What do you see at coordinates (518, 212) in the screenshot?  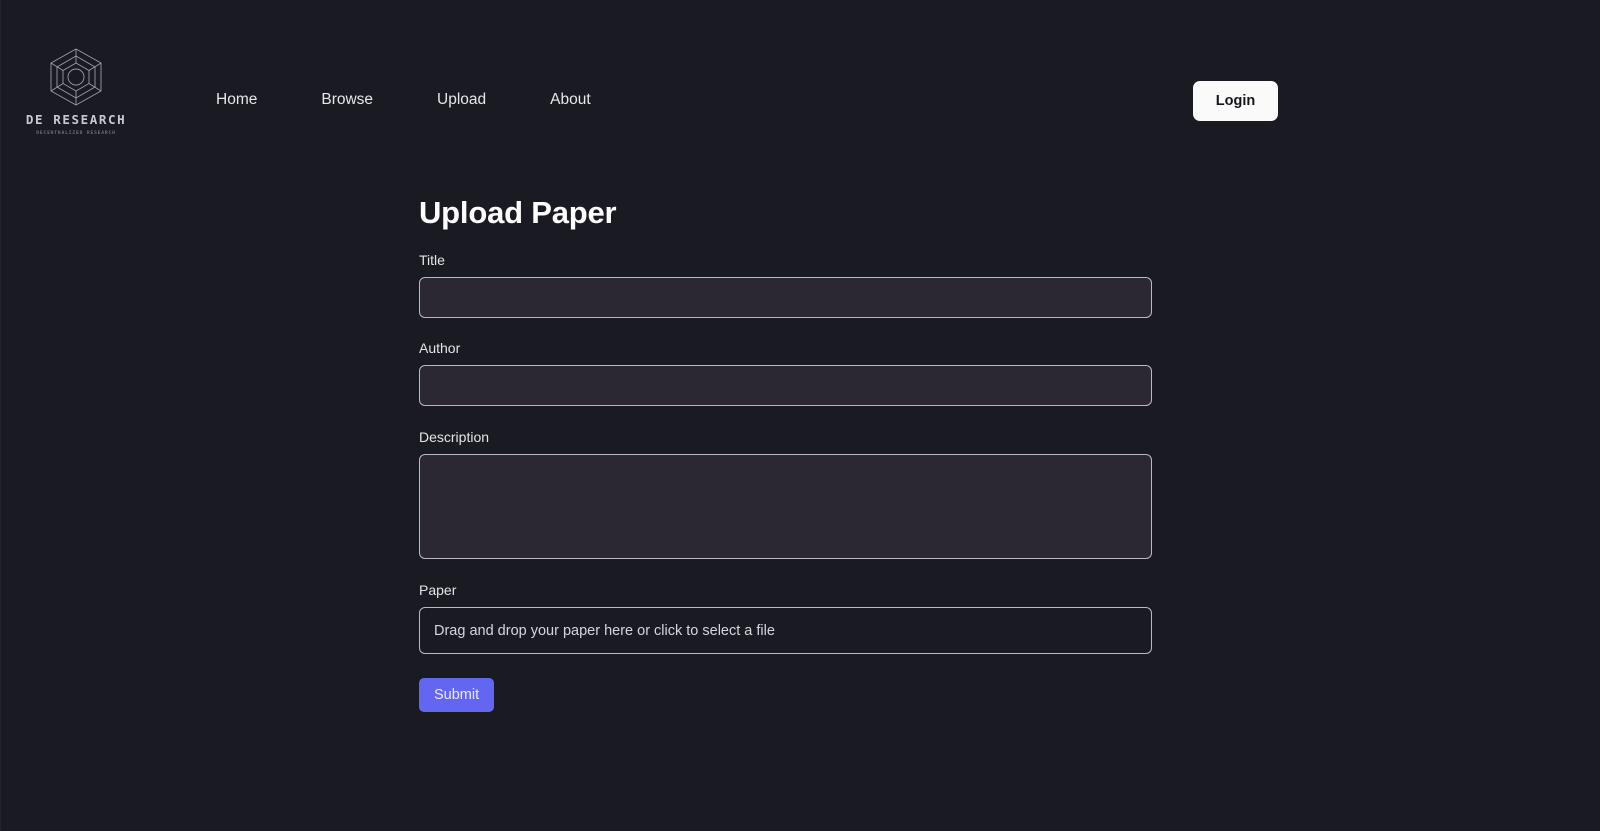 I see `page-title: Upload Paper` at bounding box center [518, 212].